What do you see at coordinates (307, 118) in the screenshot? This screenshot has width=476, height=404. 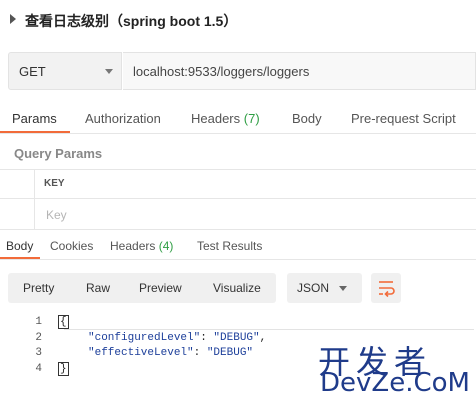 I see `tab-body: Body` at bounding box center [307, 118].